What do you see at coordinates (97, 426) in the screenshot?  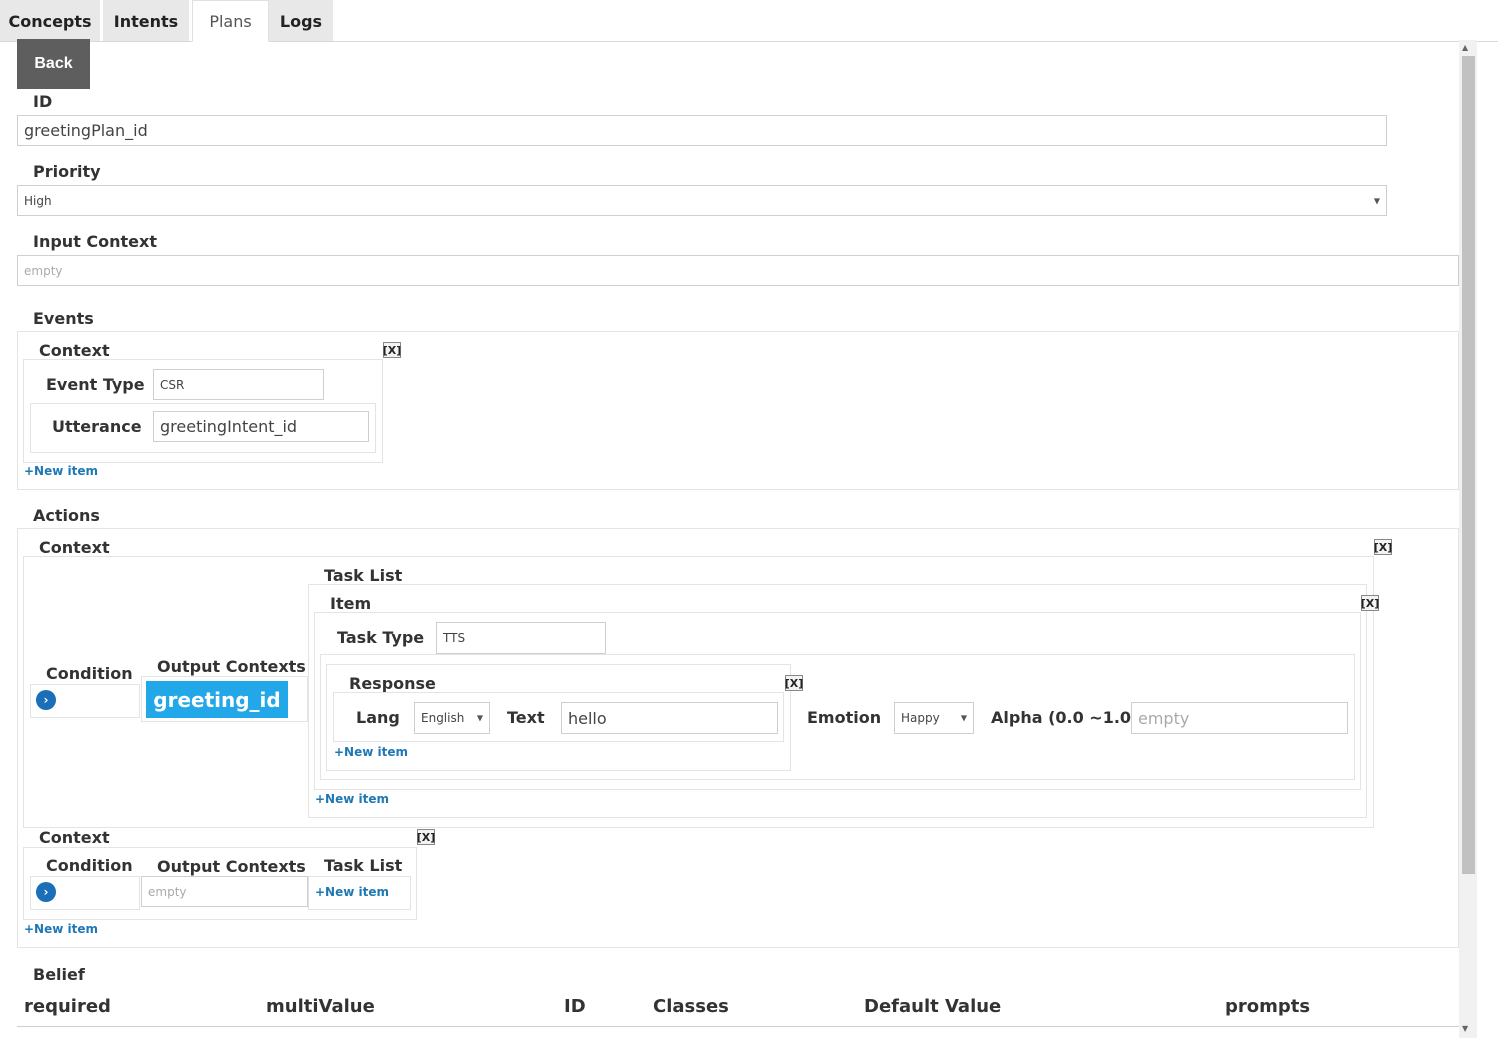 I see `utterance-label: Utterance` at bounding box center [97, 426].